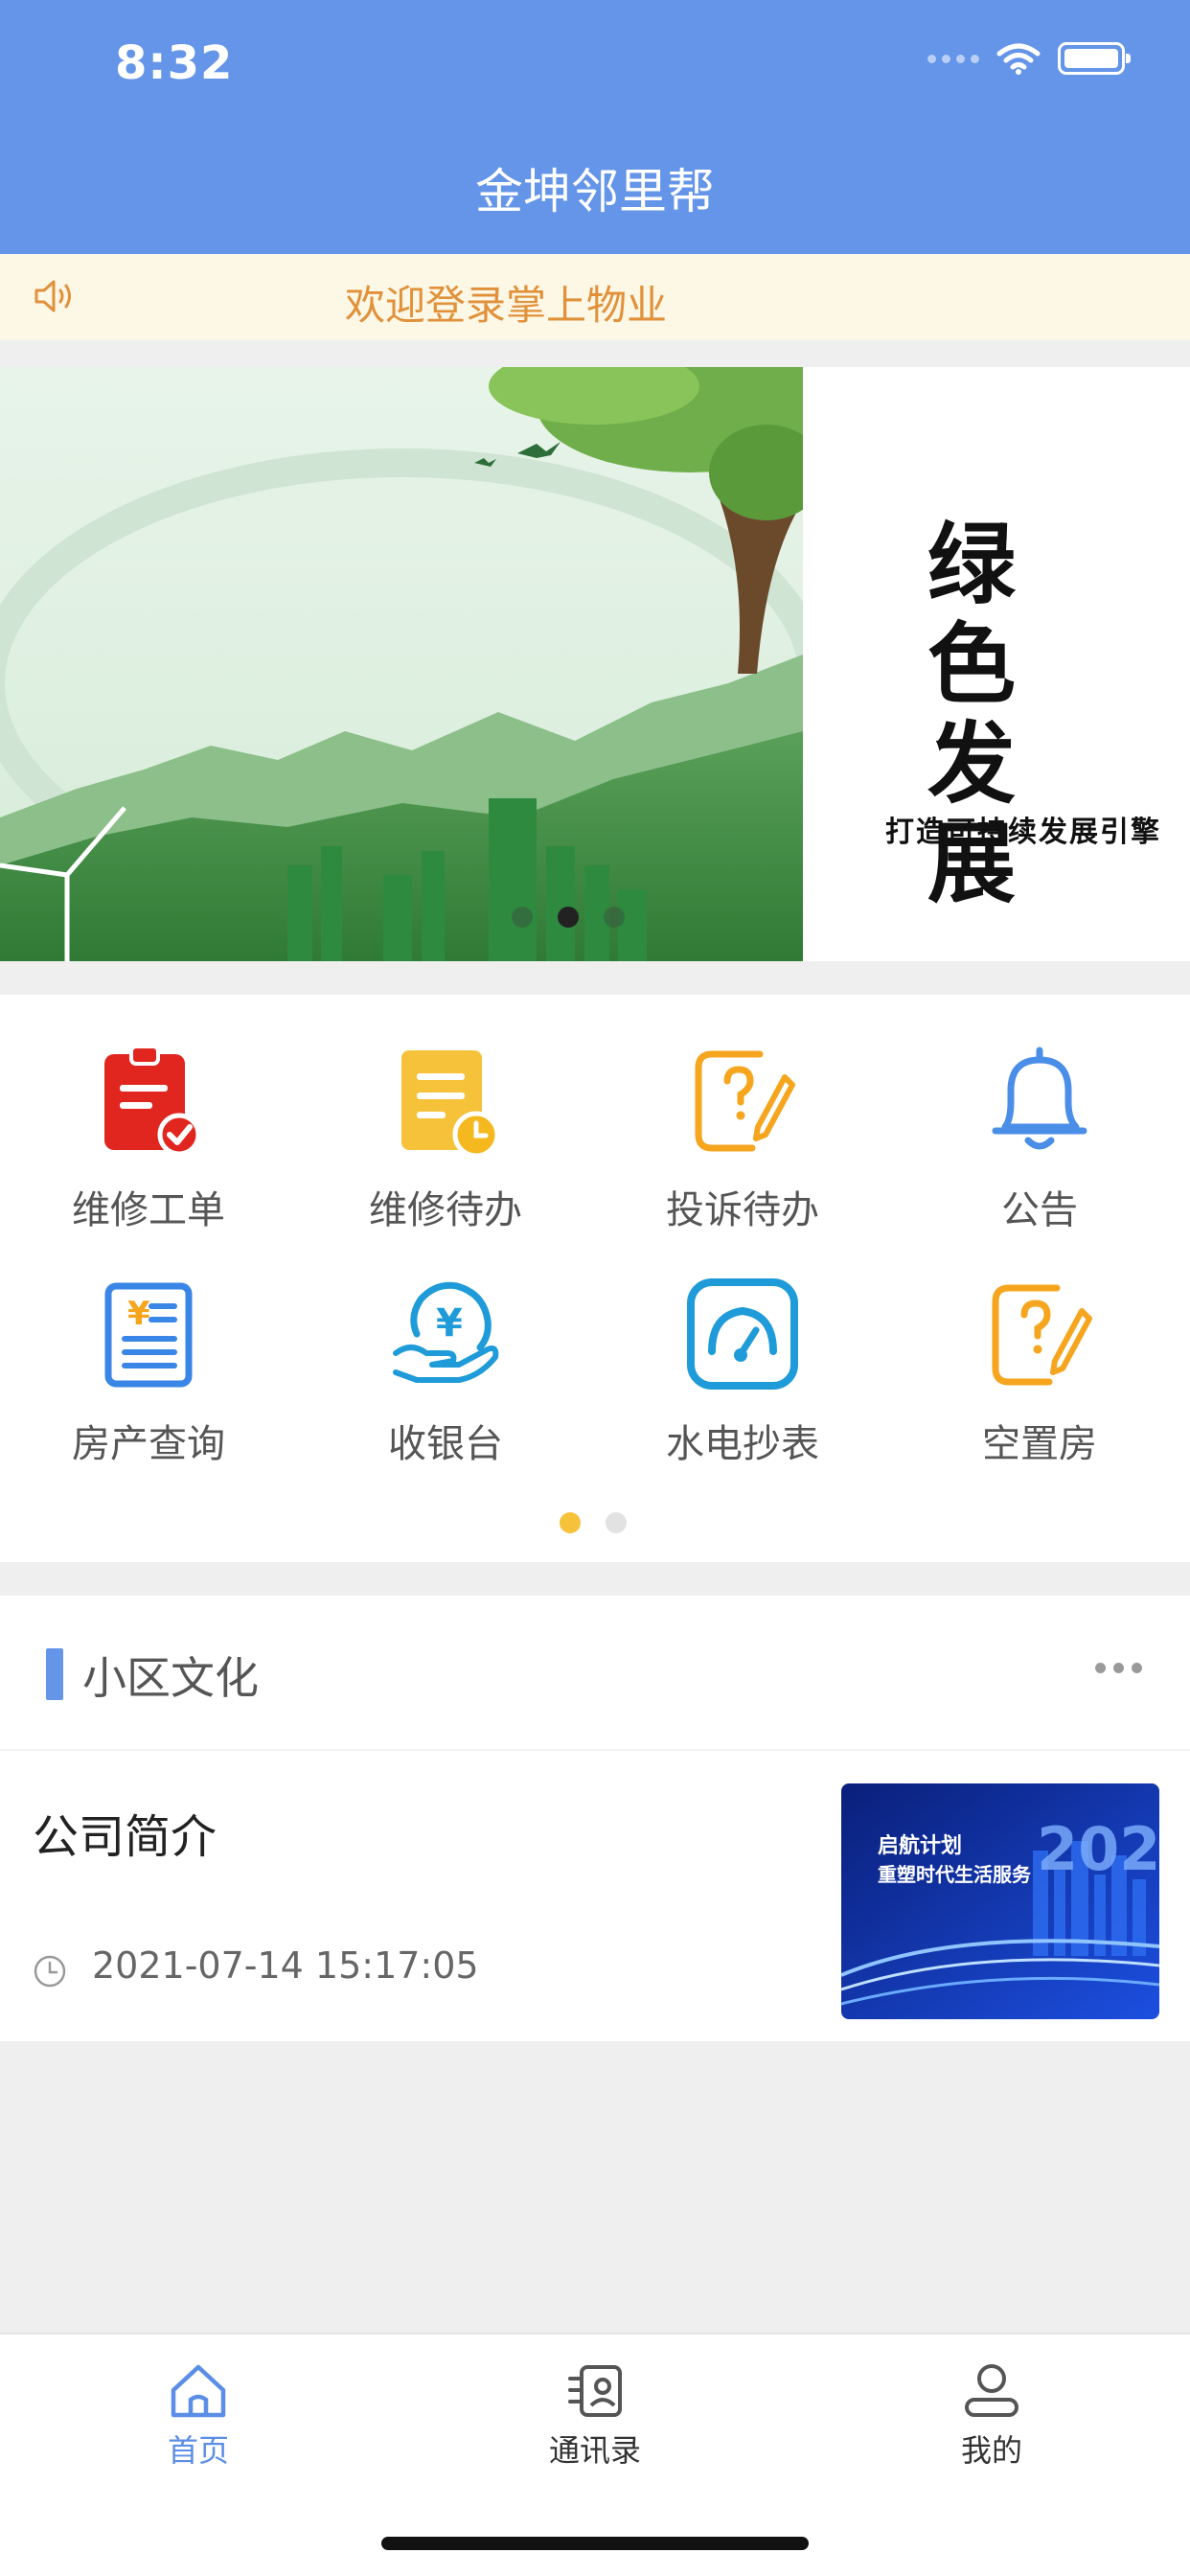 This screenshot has height=2576, width=1190. I want to click on grid-label: 水电抄表, so click(743, 1444).